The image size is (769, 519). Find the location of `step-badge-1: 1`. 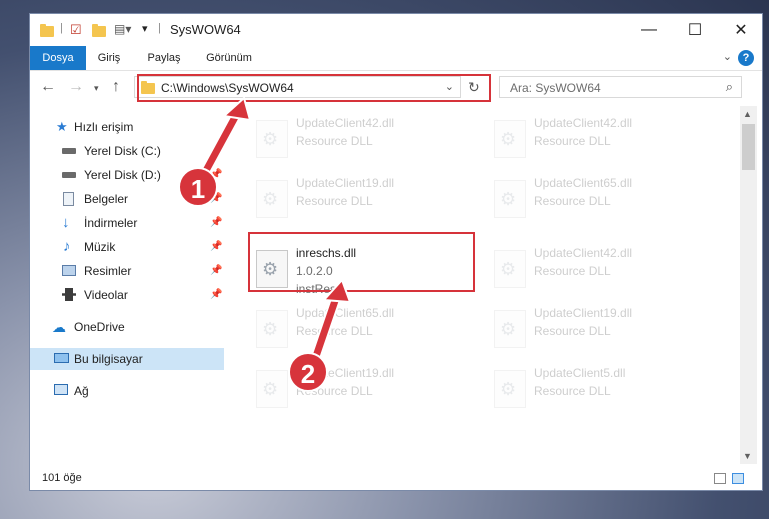

step-badge-1: 1 is located at coordinates (198, 187).